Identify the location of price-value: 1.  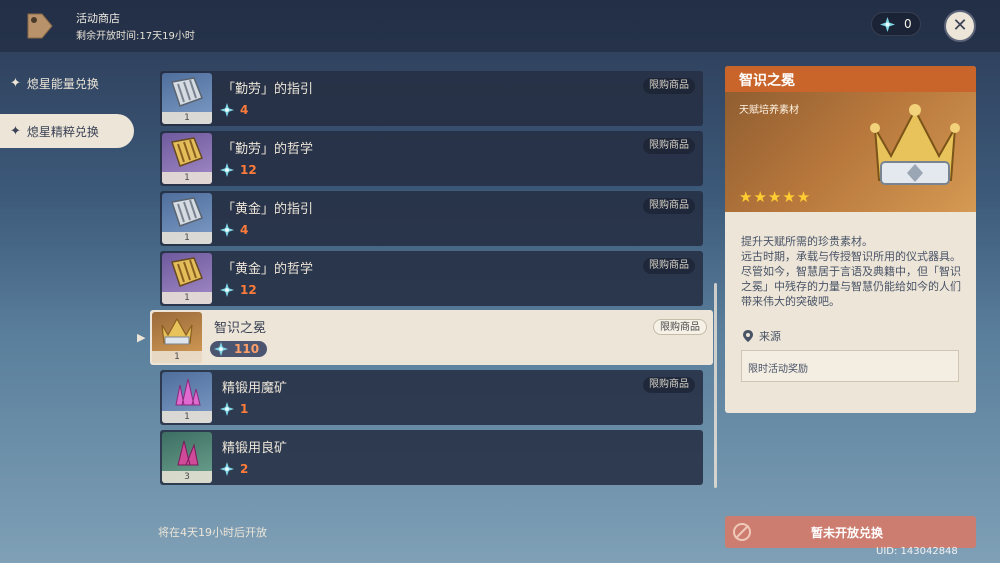
(244, 409).